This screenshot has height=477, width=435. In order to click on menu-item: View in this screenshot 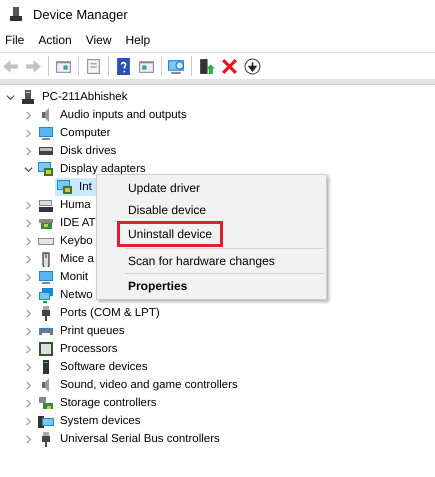, I will do `click(99, 40)`.